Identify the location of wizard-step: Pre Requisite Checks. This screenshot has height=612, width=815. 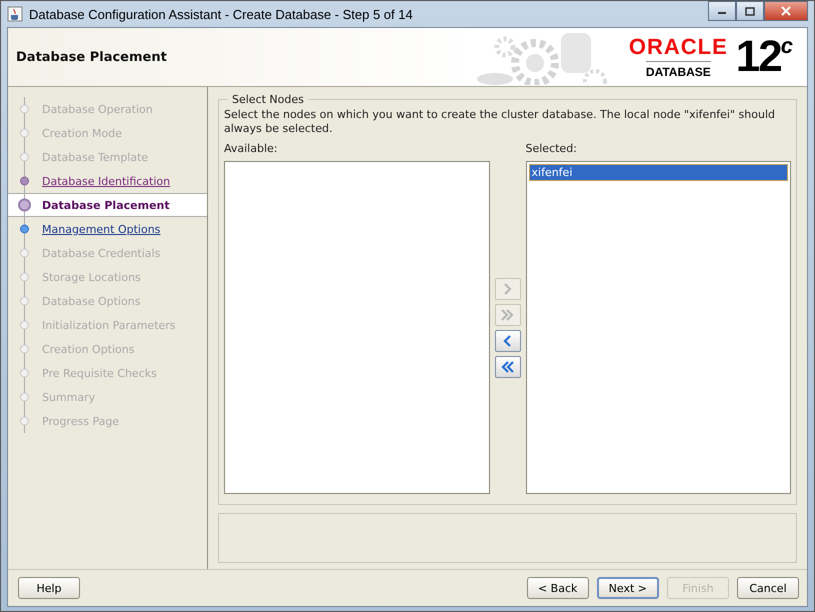
(107, 373).